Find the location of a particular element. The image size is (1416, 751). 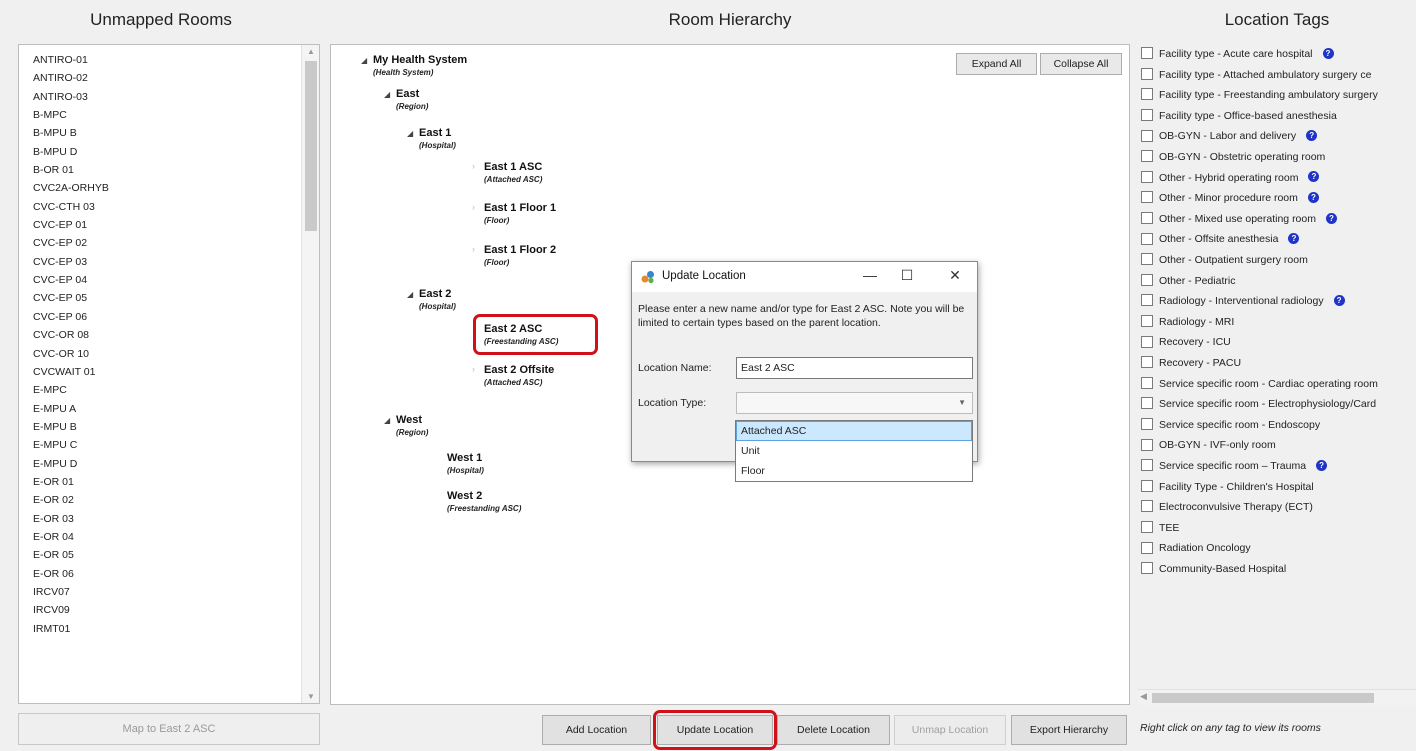

room-list-item: CVC-OR 10 is located at coordinates (169, 354).